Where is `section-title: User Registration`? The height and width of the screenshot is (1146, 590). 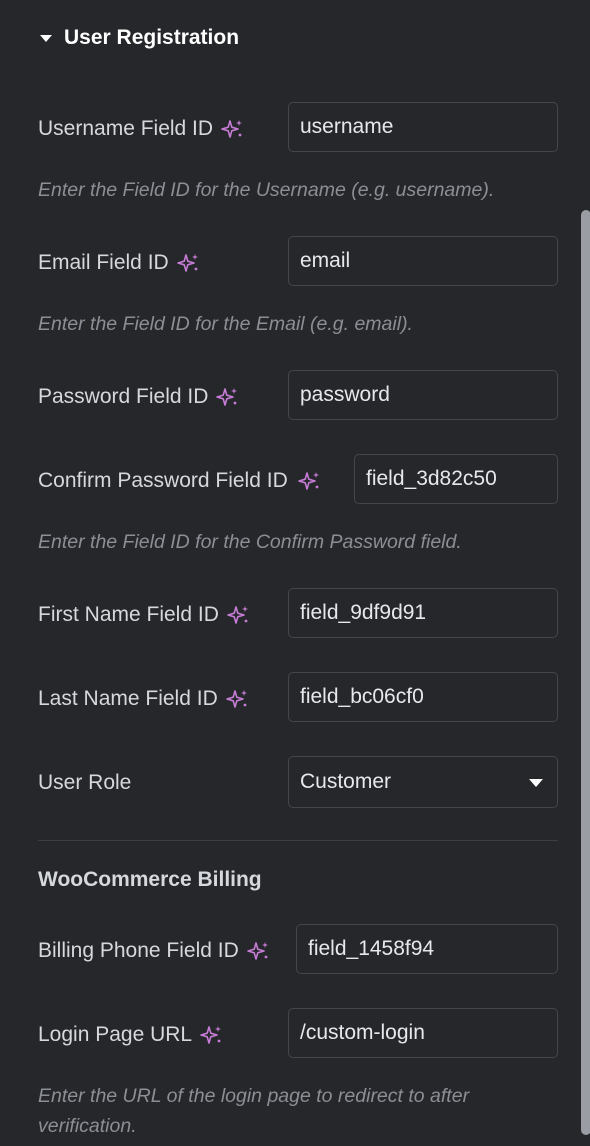
section-title: User Registration is located at coordinates (152, 37).